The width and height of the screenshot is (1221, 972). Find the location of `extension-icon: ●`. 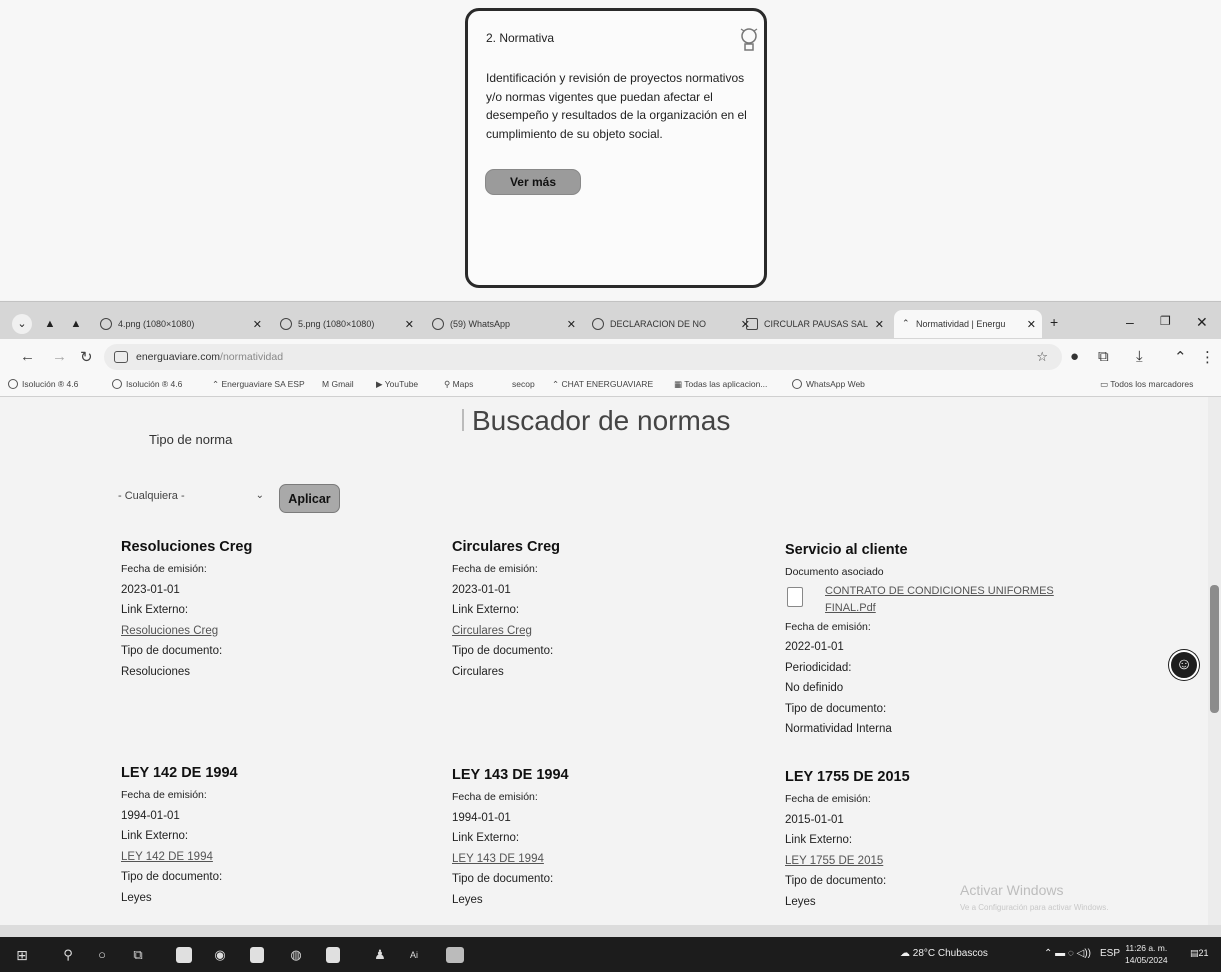

extension-icon: ● is located at coordinates (1074, 356).